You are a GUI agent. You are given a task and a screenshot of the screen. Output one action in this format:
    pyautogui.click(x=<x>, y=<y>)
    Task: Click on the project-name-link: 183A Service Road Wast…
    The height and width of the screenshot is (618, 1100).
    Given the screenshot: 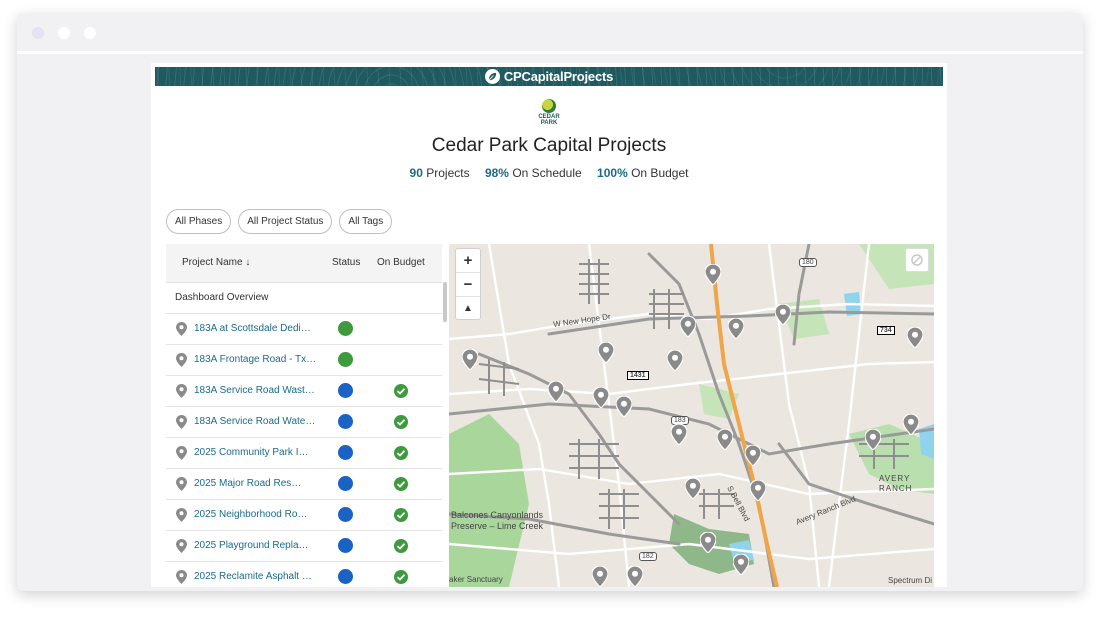 What is the action you would take?
    pyautogui.click(x=254, y=390)
    